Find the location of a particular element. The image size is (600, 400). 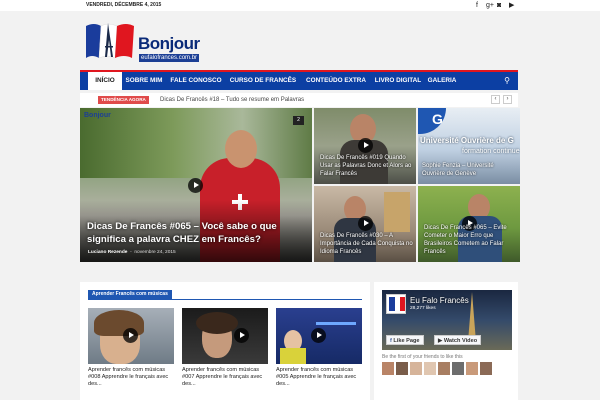

search-icon: ⚲ is located at coordinates (507, 80).